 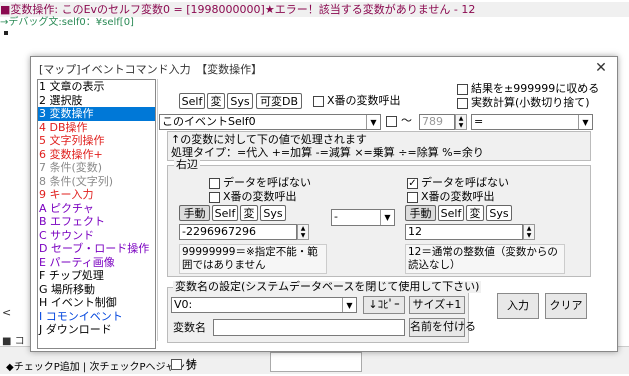 I want to click on command-item: 2 選択肢, so click(x=96, y=101).